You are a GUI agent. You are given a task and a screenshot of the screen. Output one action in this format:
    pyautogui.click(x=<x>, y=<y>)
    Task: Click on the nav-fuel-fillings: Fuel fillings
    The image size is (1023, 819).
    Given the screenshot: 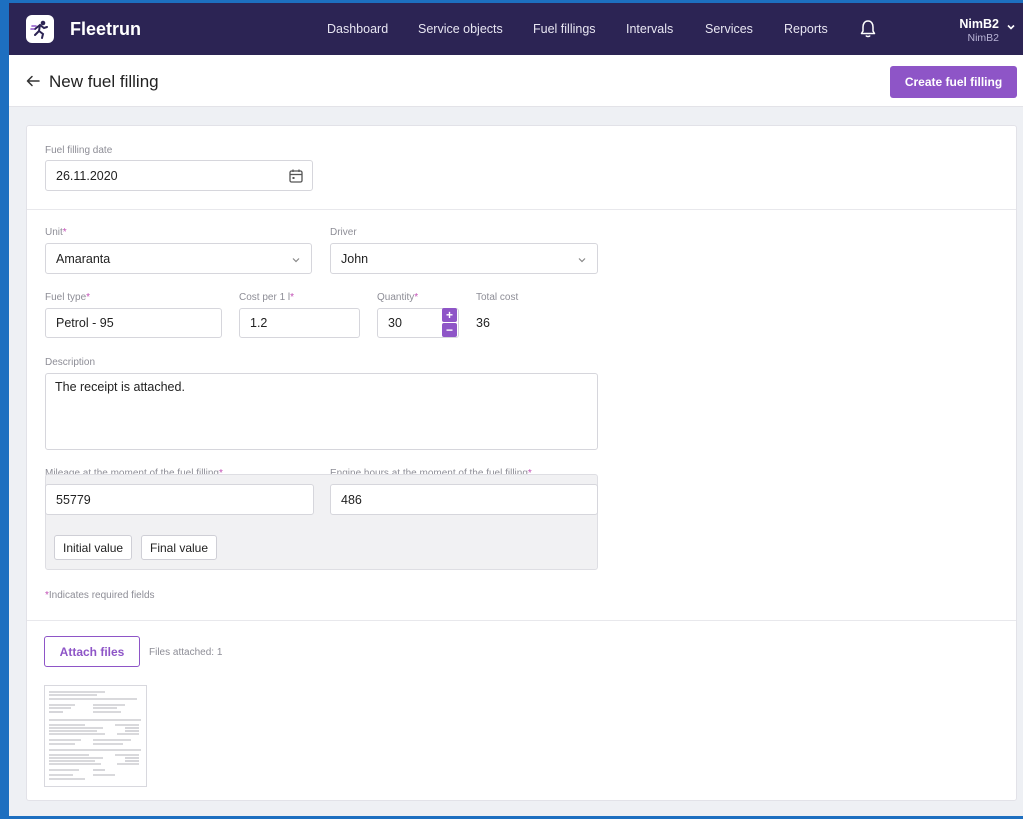 What is the action you would take?
    pyautogui.click(x=564, y=29)
    